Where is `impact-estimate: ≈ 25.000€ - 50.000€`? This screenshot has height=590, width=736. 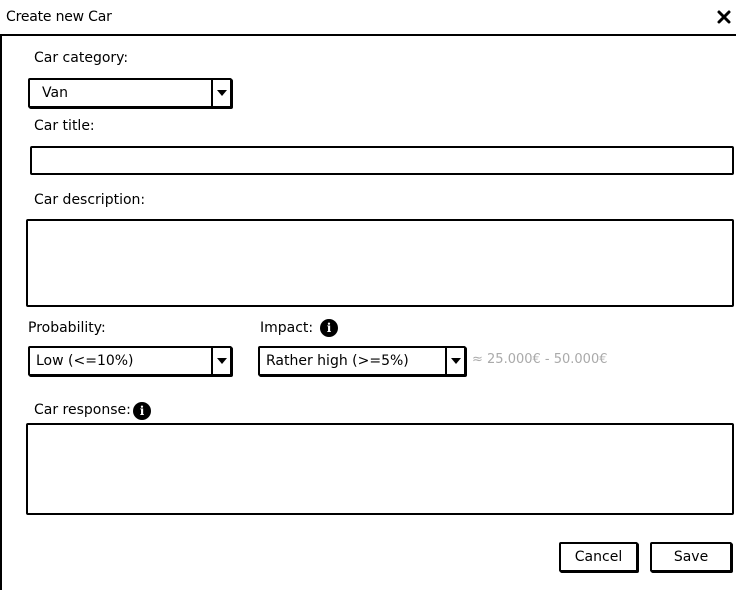 impact-estimate: ≈ 25.000€ - 50.000€ is located at coordinates (540, 359).